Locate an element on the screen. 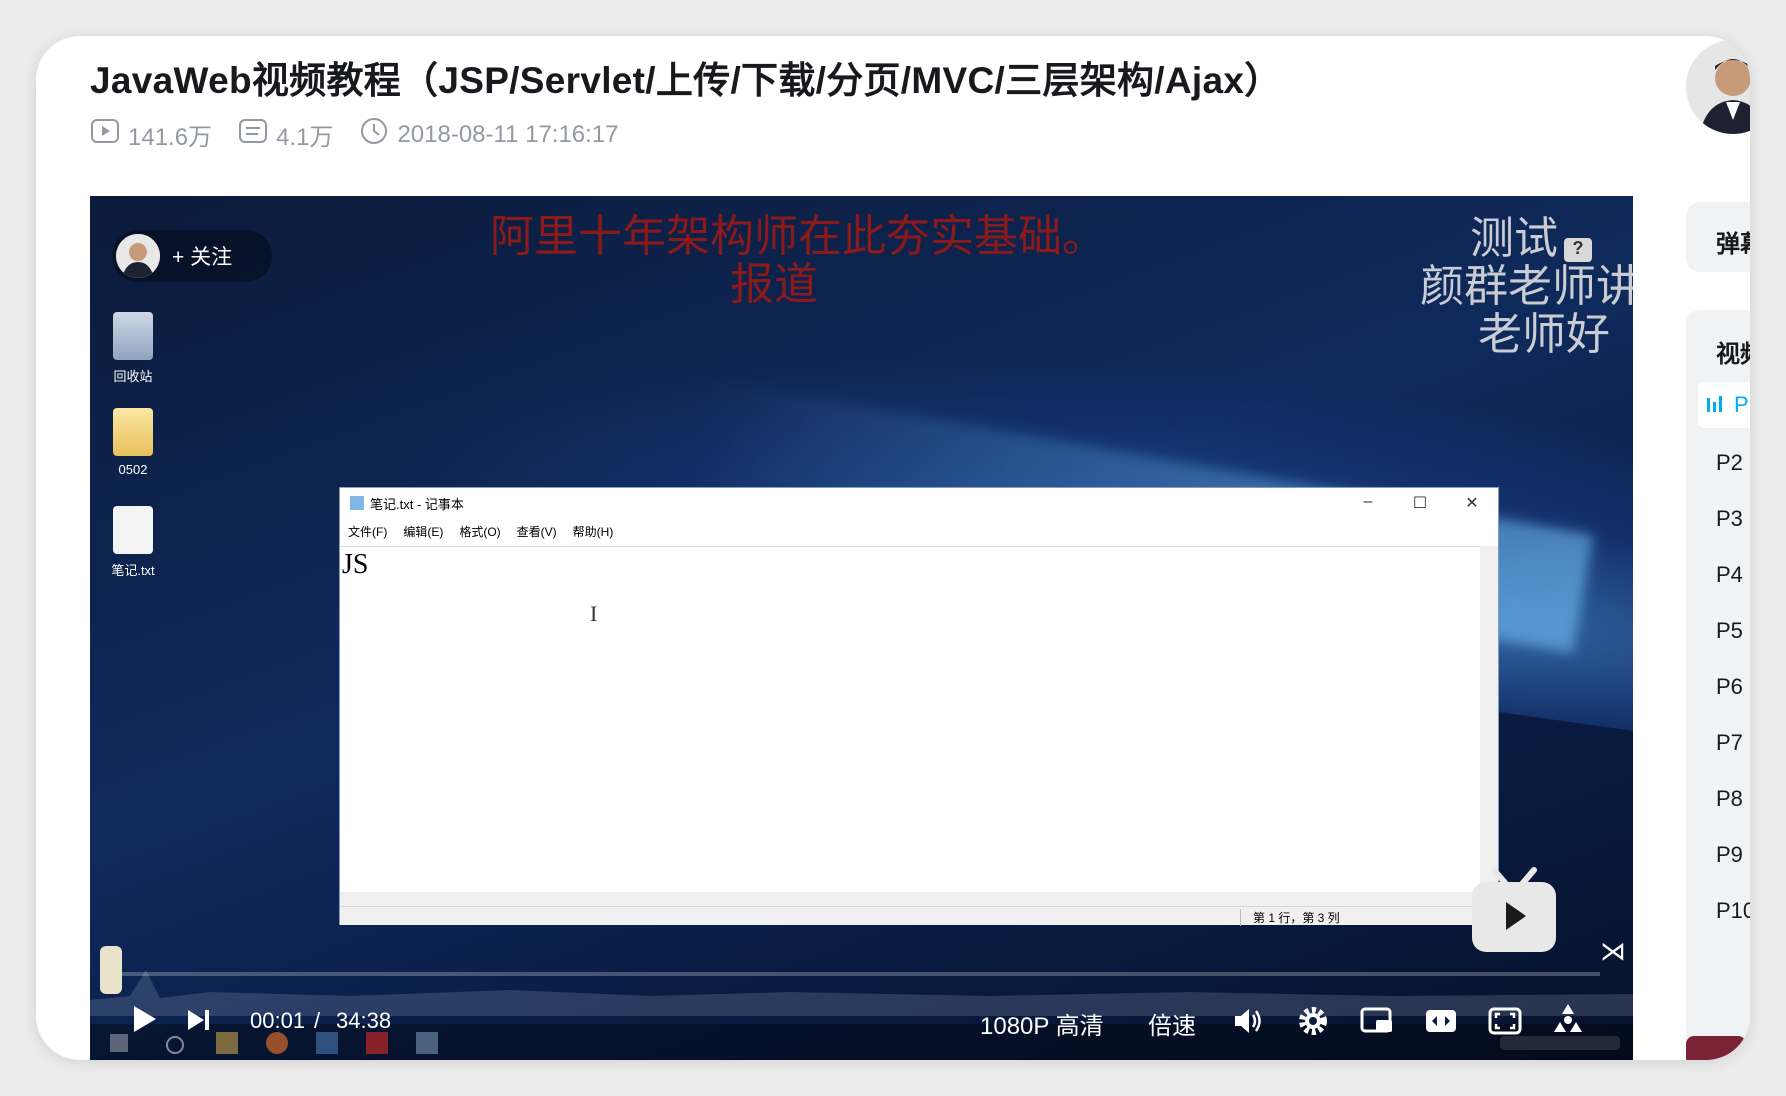  menu-file: 文件(F) is located at coordinates (367, 531).